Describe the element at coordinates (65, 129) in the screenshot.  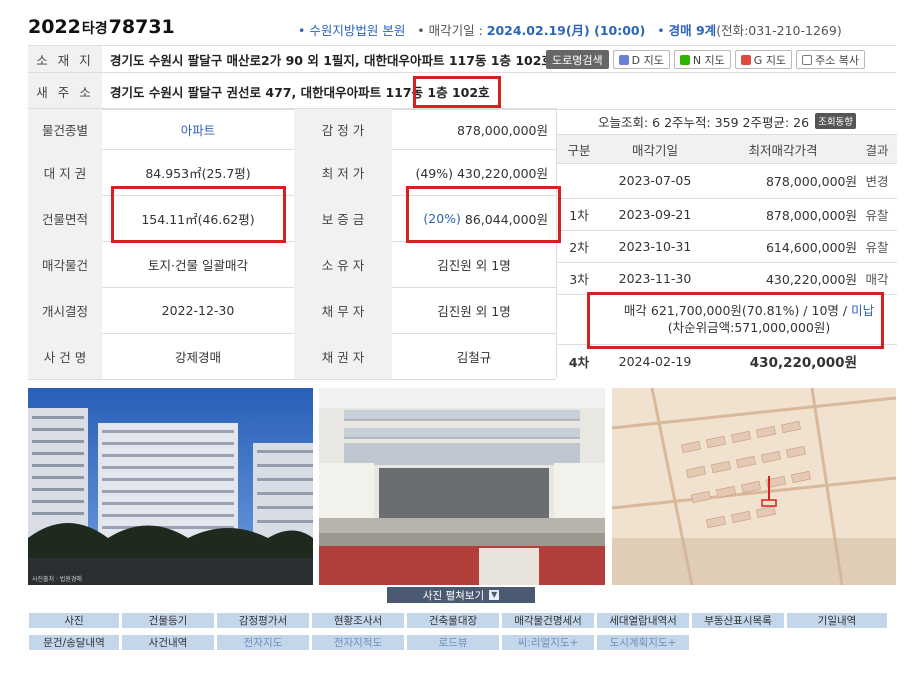
I see `property-type-label: 물건종별` at that location.